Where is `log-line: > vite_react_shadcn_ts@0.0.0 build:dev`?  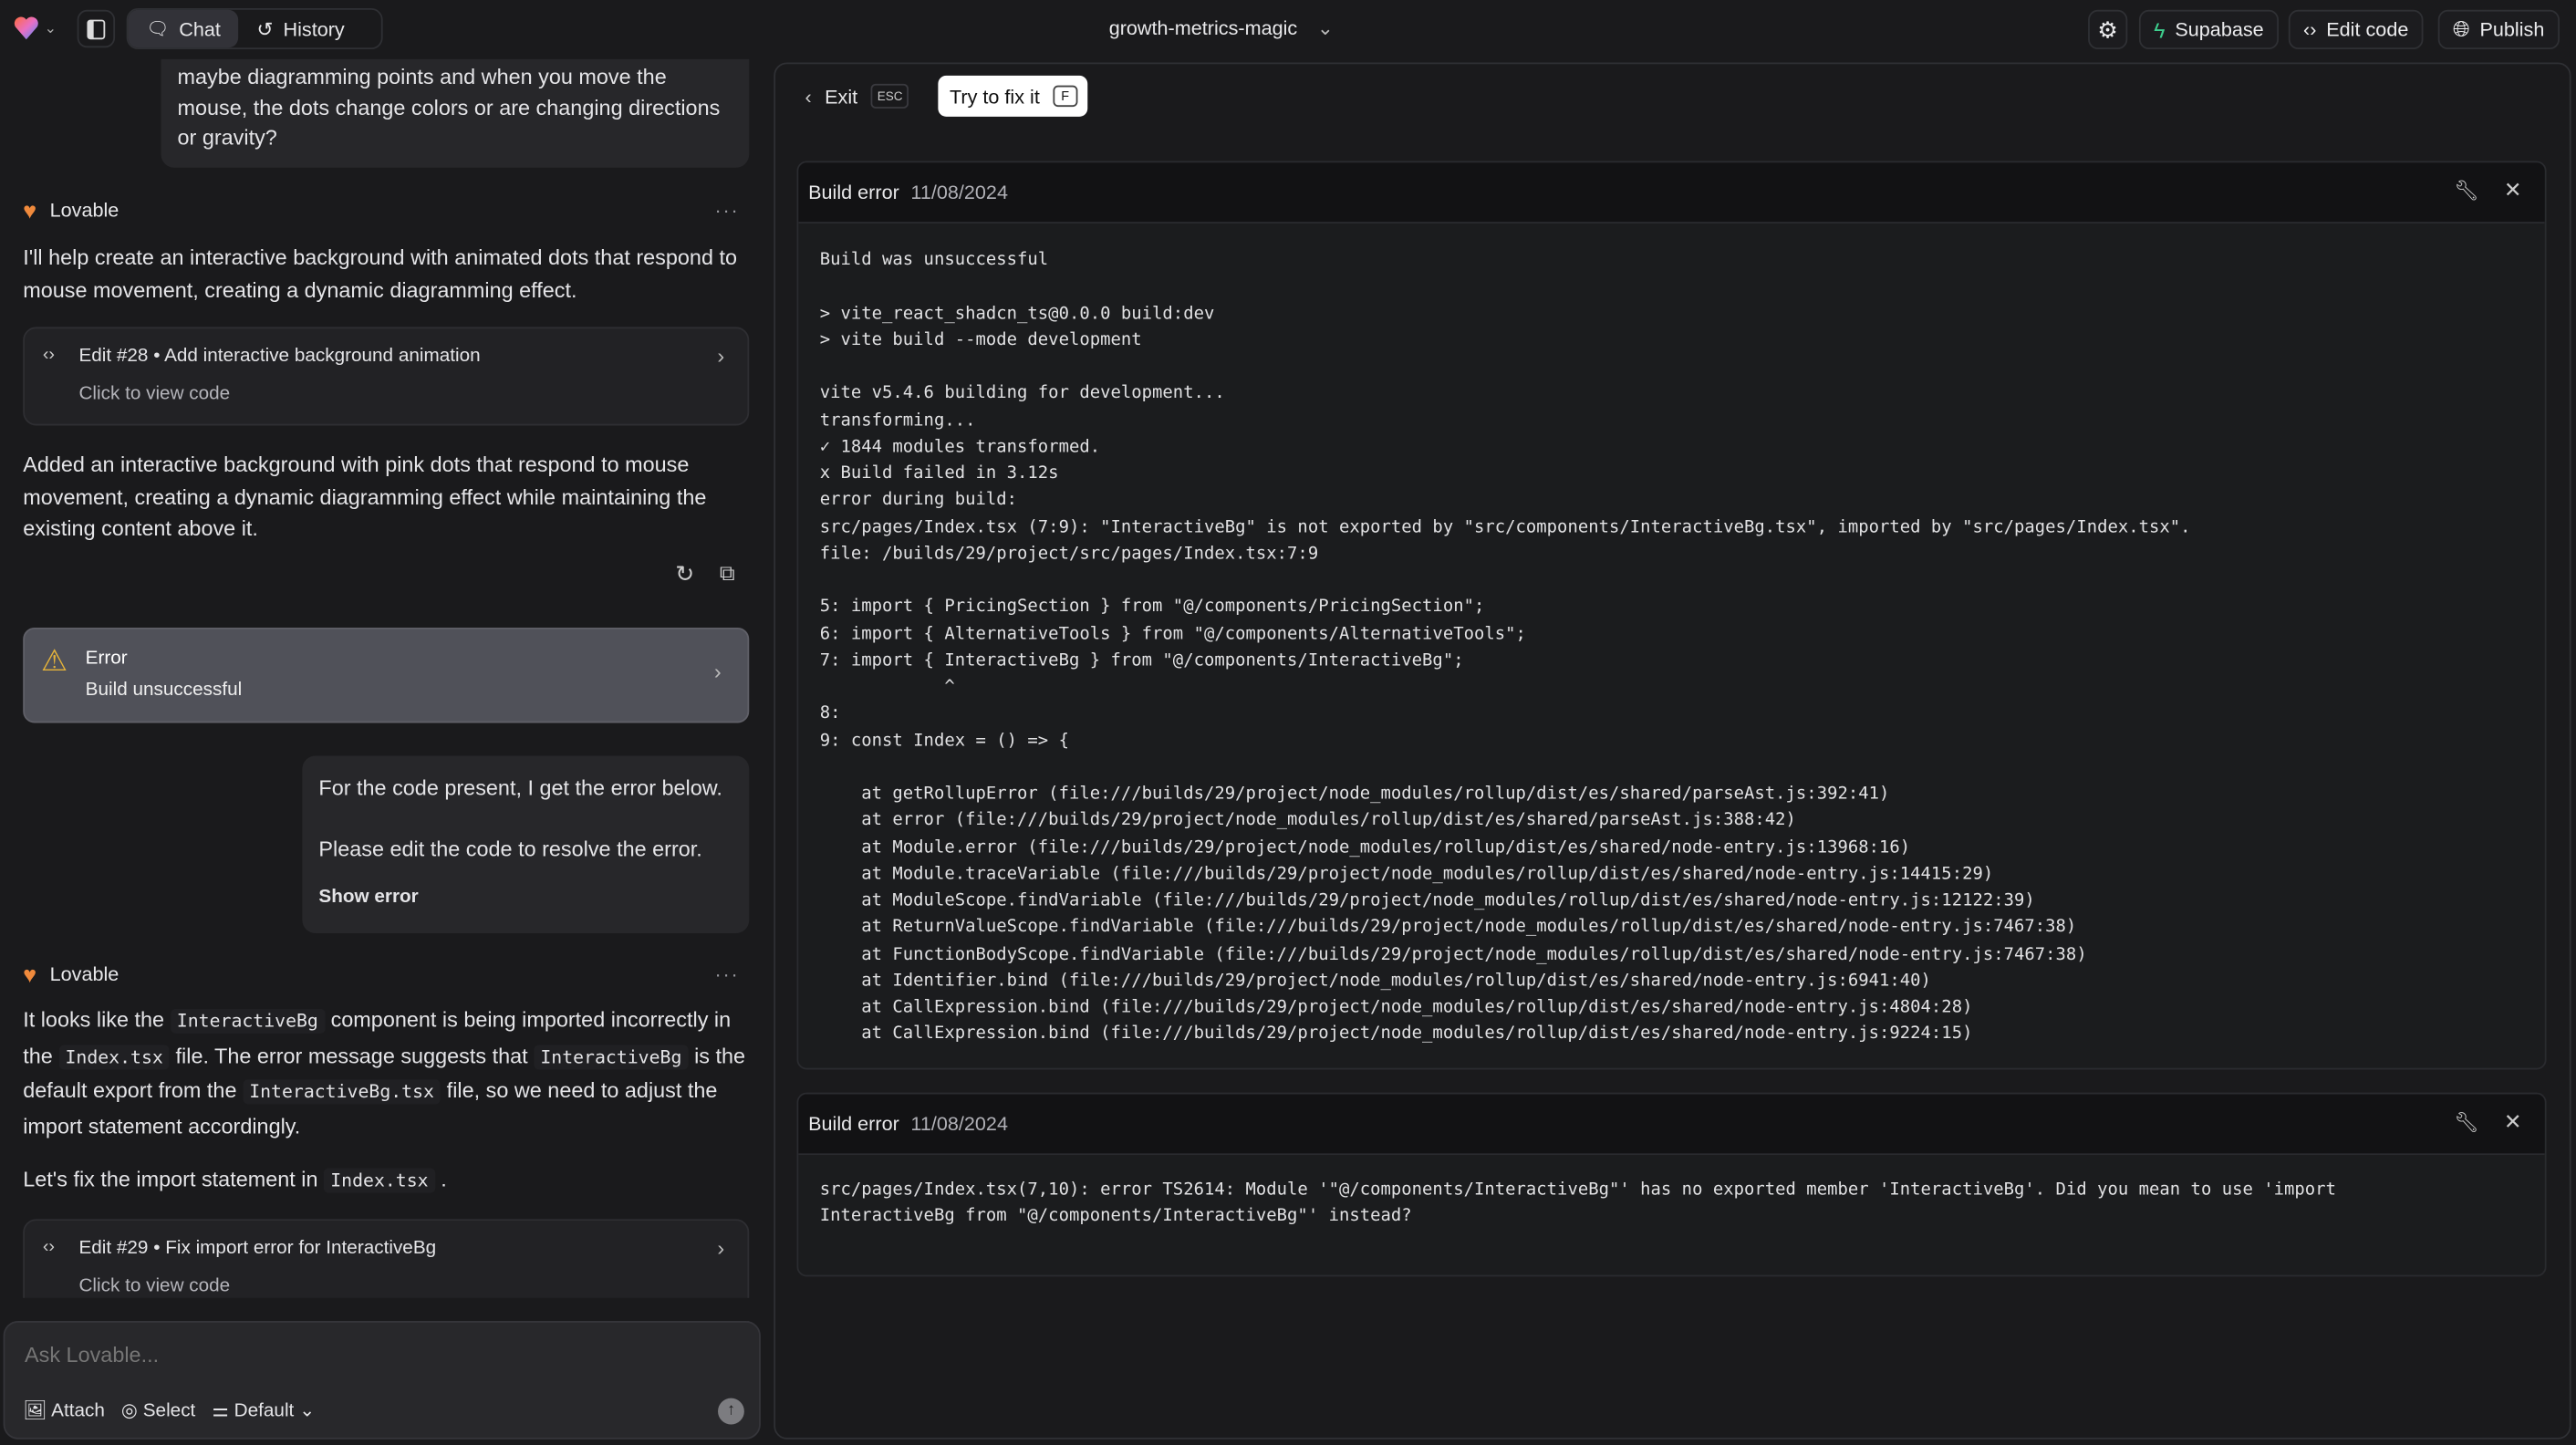
log-line: > vite_react_shadcn_ts@0.0.0 build:dev is located at coordinates (1017, 313).